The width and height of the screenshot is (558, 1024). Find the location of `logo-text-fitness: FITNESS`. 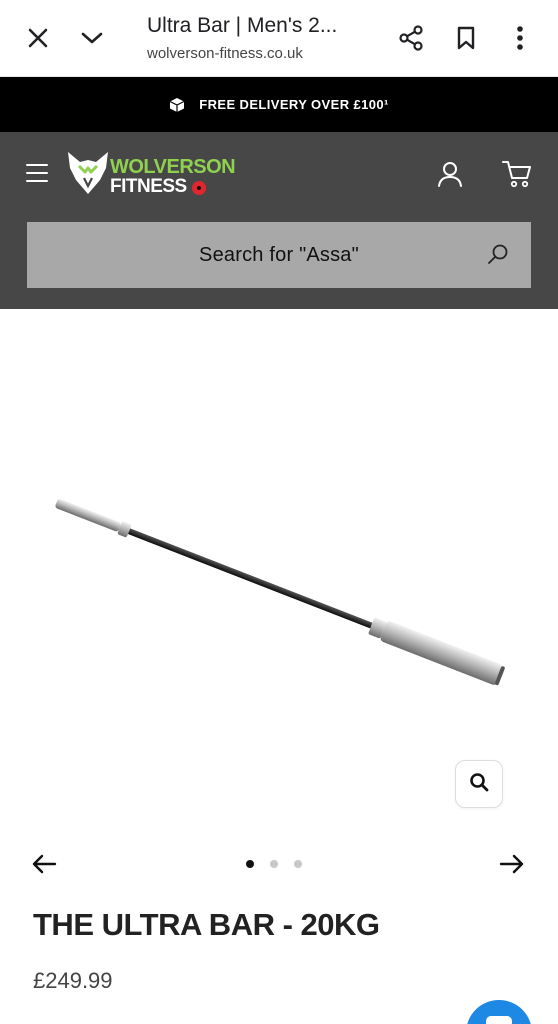

logo-text-fitness: FITNESS is located at coordinates (148, 186).